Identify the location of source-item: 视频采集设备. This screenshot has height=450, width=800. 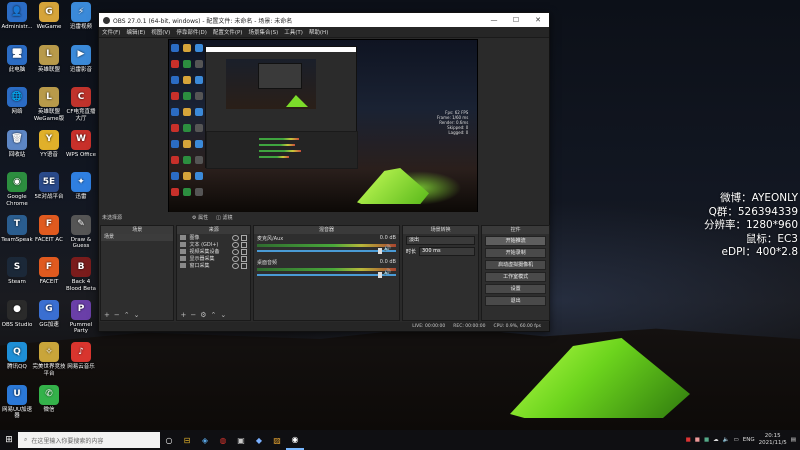
(213, 251).